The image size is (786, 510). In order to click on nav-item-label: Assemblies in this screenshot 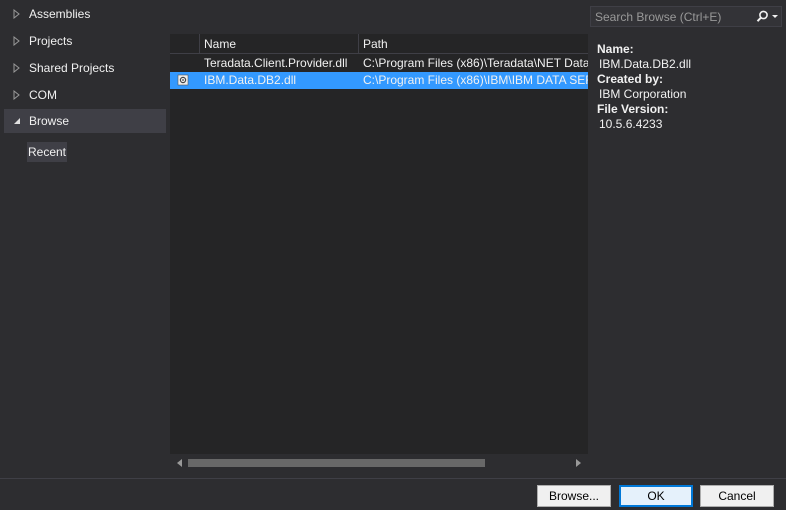, I will do `click(60, 14)`.